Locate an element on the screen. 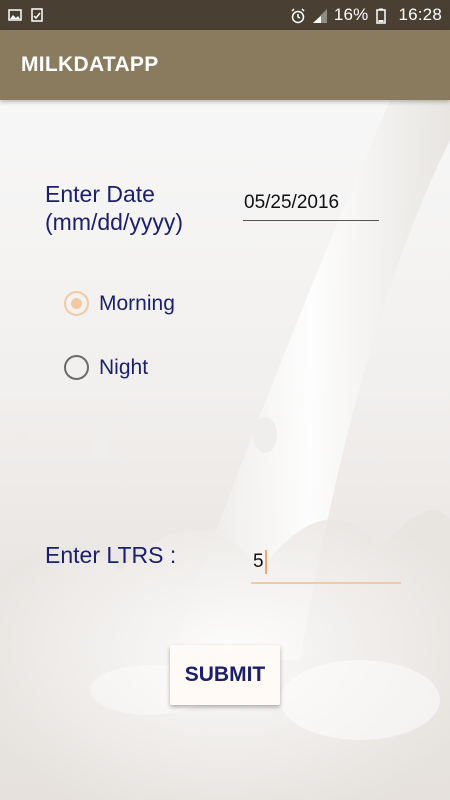 The width and height of the screenshot is (450, 800). date-label: Enter Date (mm/dd/yyyy) is located at coordinates (114, 208).